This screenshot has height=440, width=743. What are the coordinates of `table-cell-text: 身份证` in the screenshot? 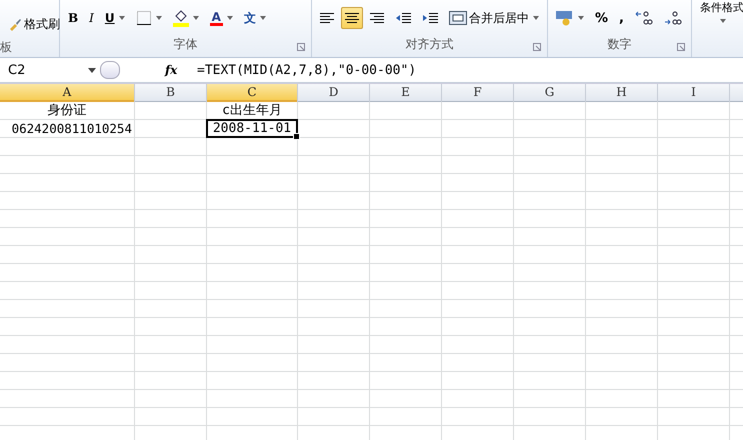 It's located at (67, 111).